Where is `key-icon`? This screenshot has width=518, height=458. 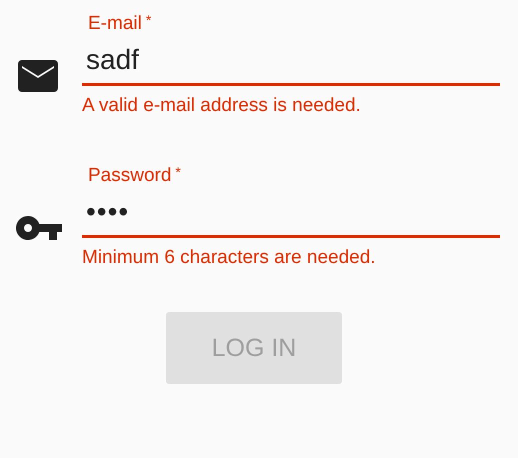
key-icon is located at coordinates (39, 228).